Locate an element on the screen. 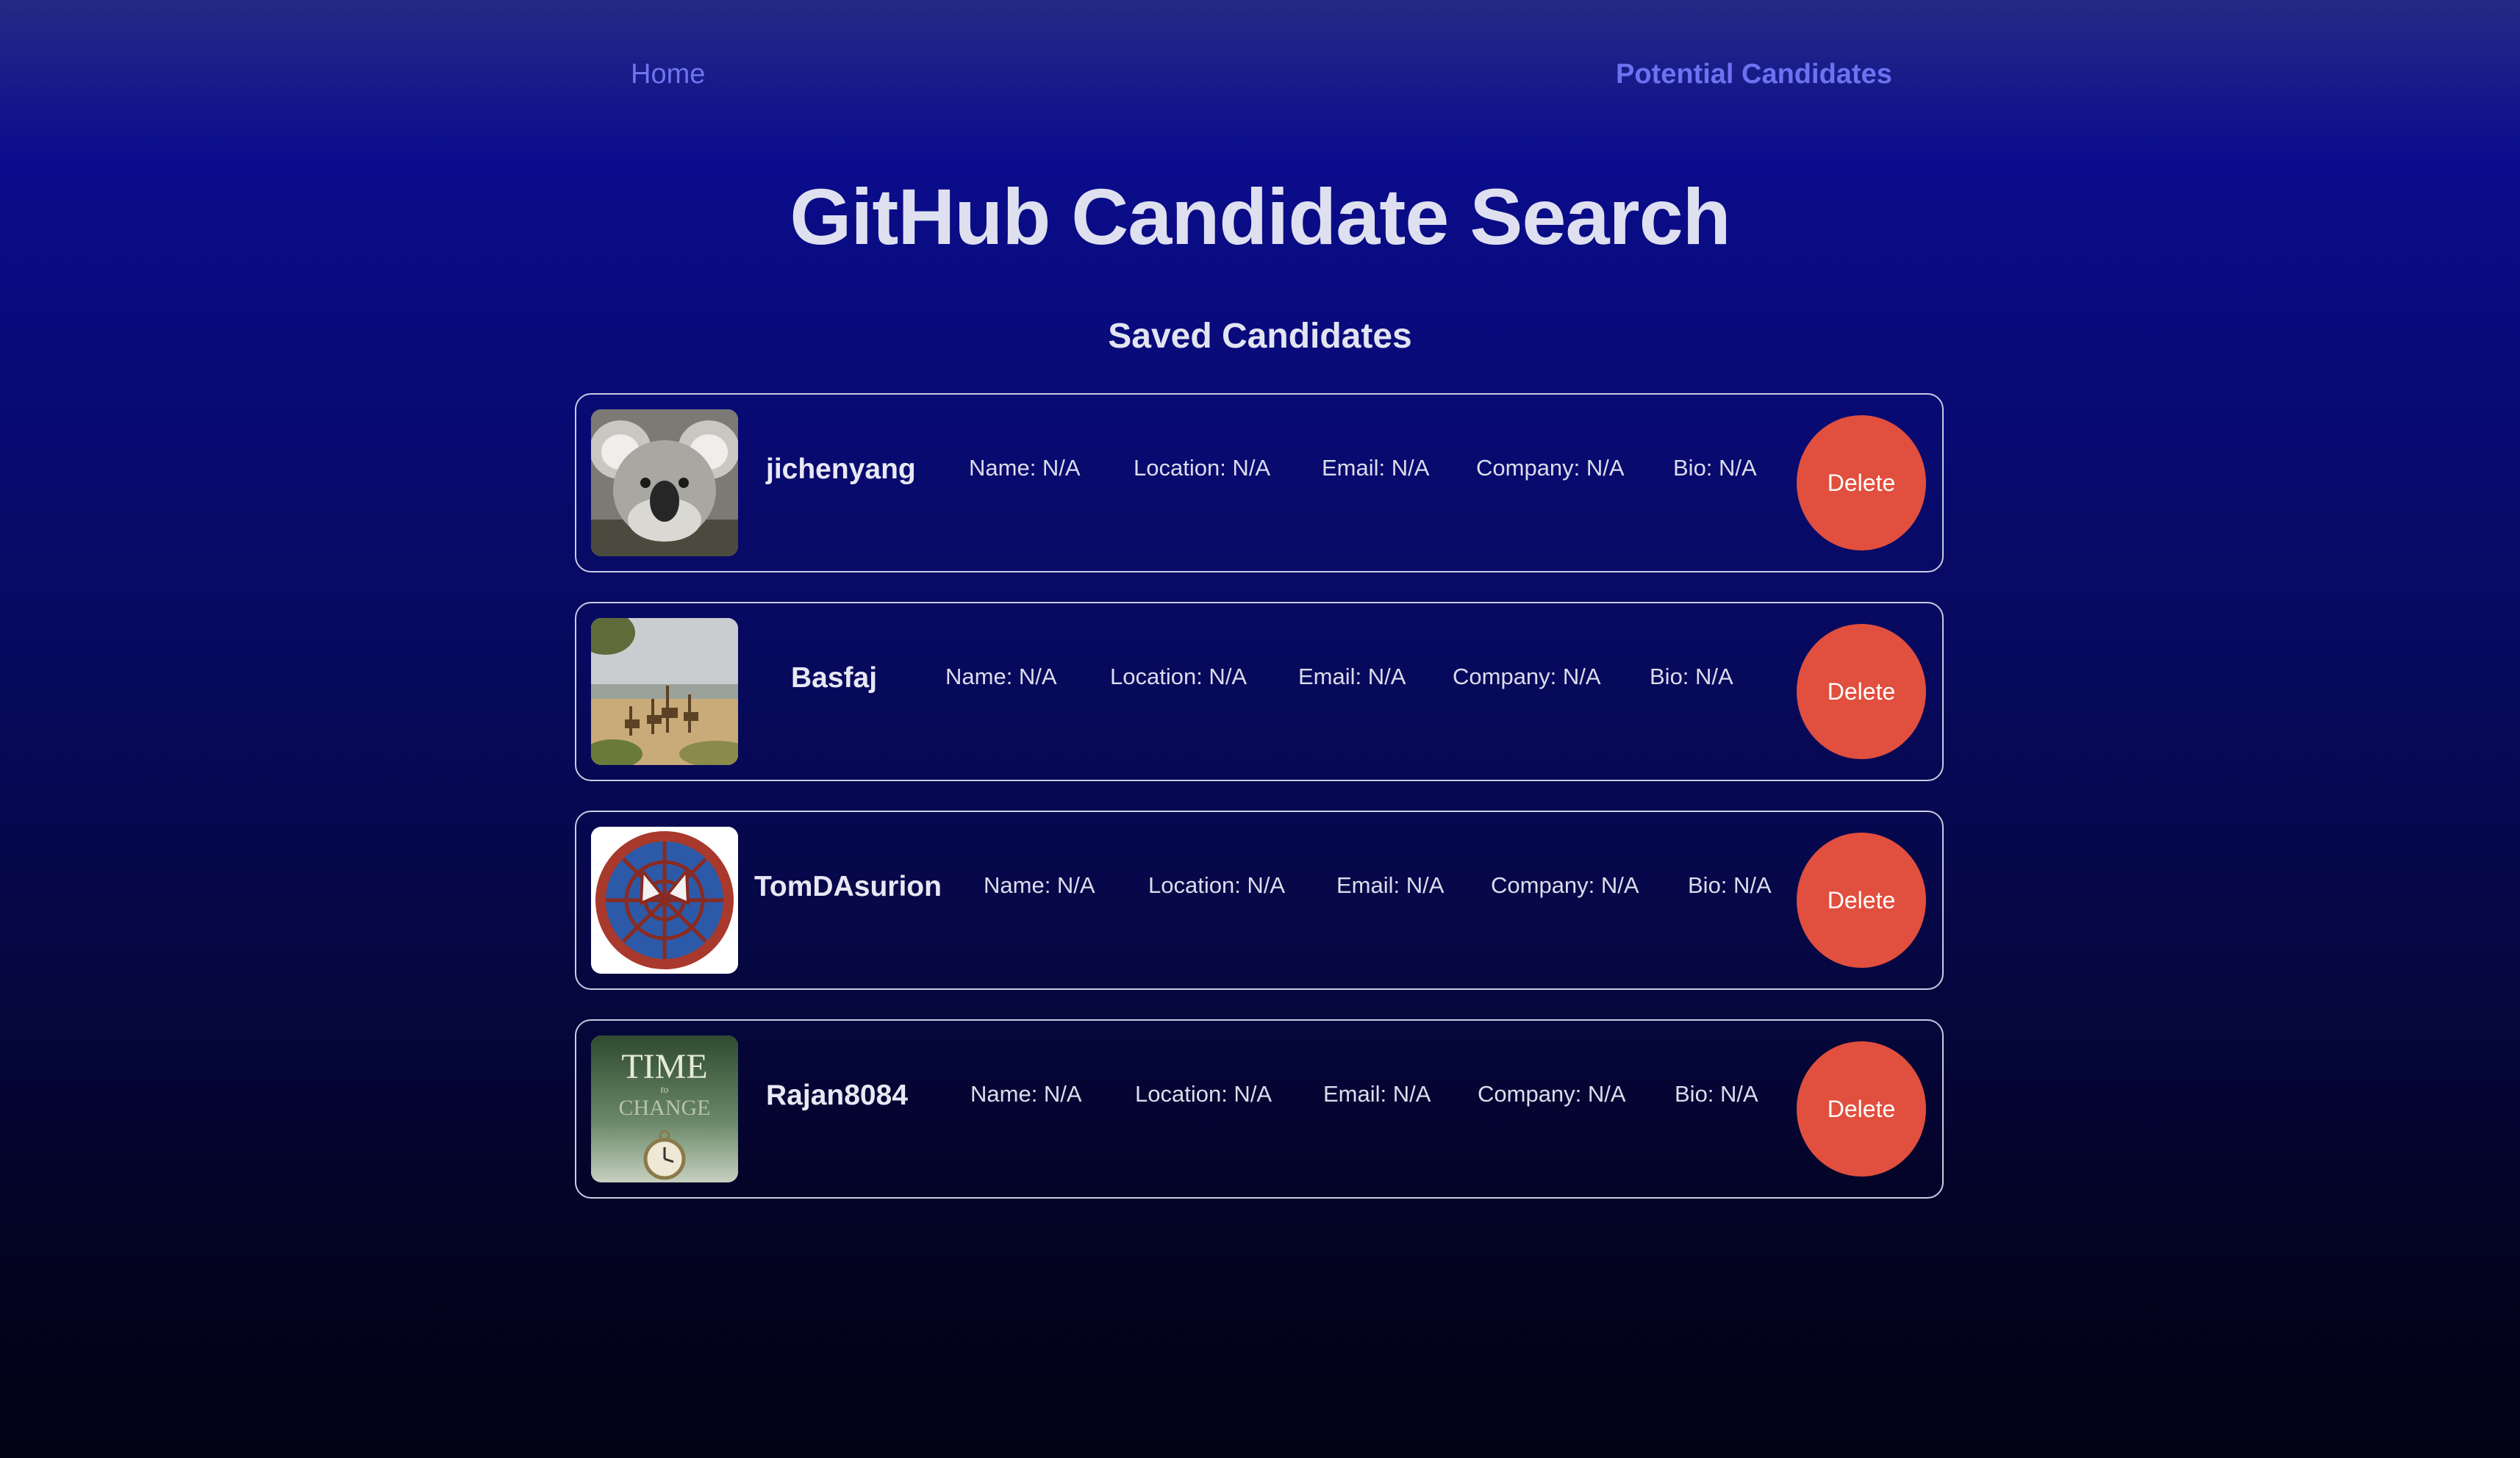  candidate-username: Rajan8084 is located at coordinates (837, 1095).